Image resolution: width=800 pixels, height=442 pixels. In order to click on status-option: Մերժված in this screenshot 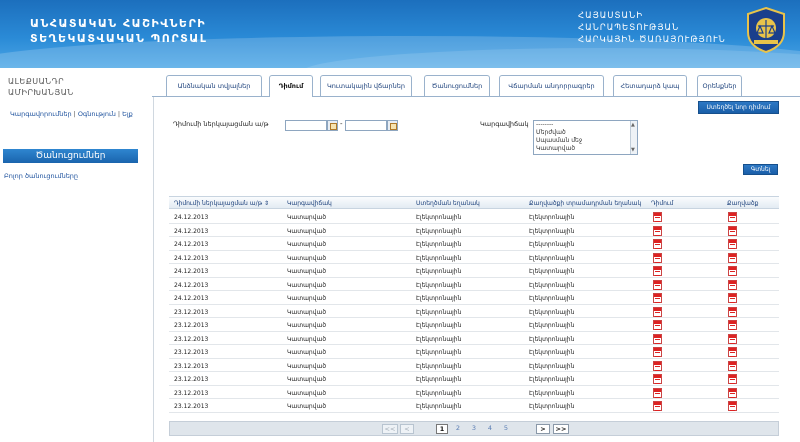, I will do `click(585, 133)`.